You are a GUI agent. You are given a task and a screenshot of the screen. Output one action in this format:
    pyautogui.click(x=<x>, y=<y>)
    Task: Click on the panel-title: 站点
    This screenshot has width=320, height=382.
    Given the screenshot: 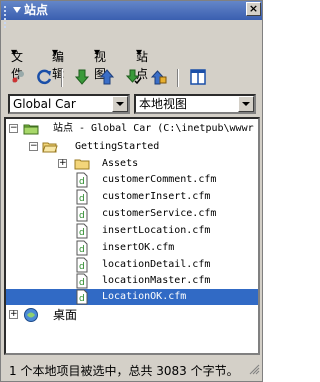 What is the action you would take?
    pyautogui.click(x=36, y=10)
    